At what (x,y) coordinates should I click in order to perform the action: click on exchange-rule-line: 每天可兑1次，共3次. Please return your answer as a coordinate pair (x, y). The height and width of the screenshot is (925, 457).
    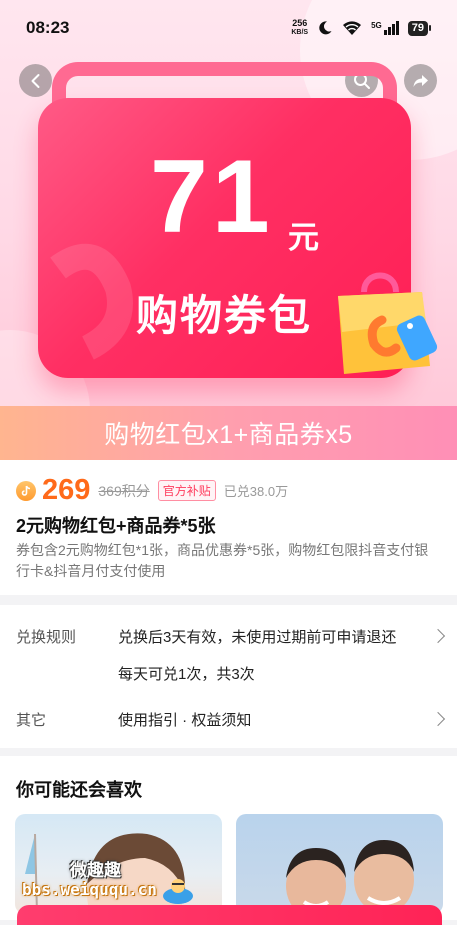
    Looking at the image, I should click on (186, 674).